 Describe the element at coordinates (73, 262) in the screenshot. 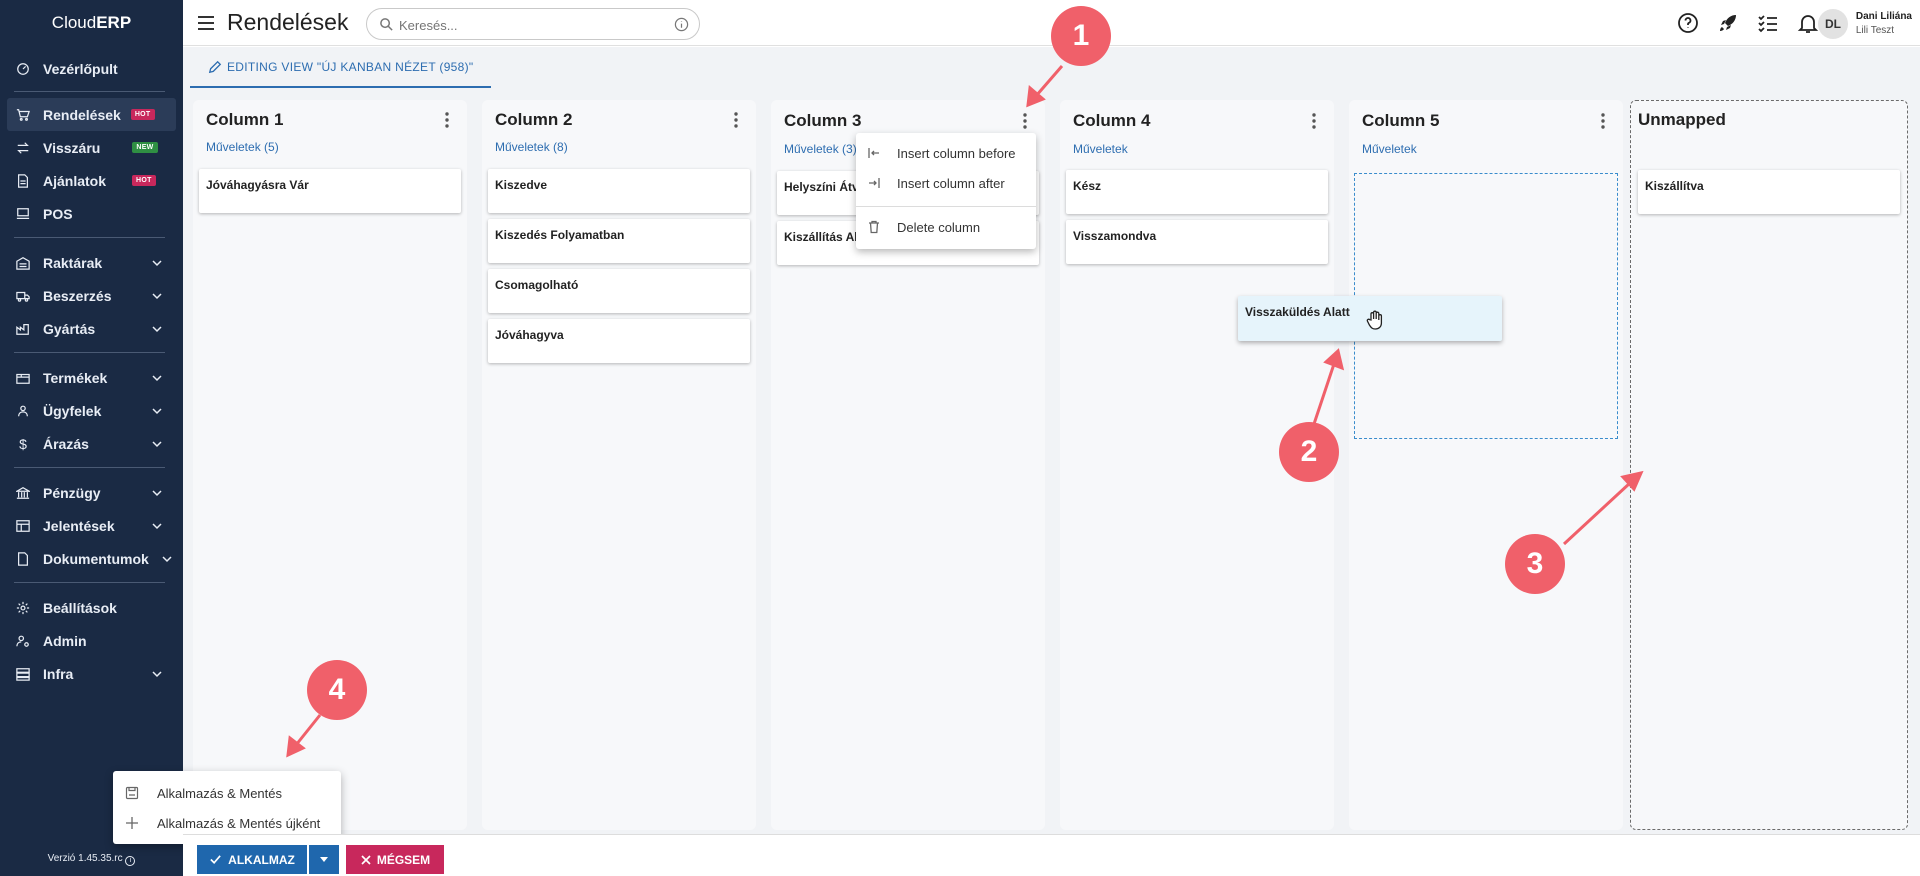

I see `sidebar-item-label: Raktárak` at that location.